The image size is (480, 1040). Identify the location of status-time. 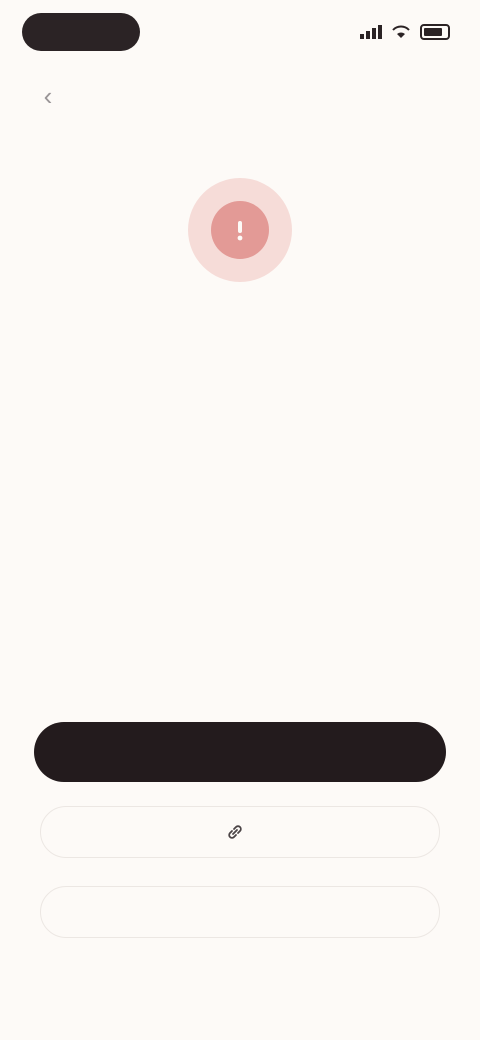
(81, 32).